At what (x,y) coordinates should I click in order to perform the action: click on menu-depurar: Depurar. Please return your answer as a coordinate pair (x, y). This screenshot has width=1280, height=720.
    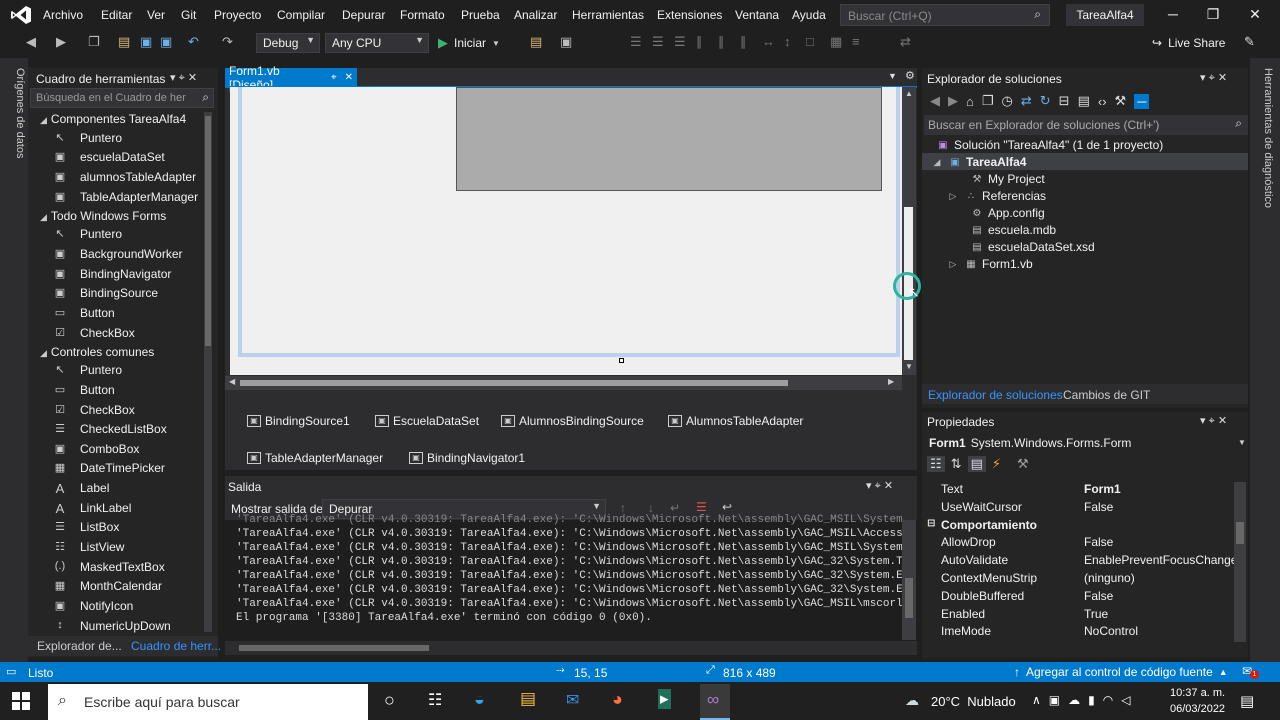
    Looking at the image, I should click on (363, 15).